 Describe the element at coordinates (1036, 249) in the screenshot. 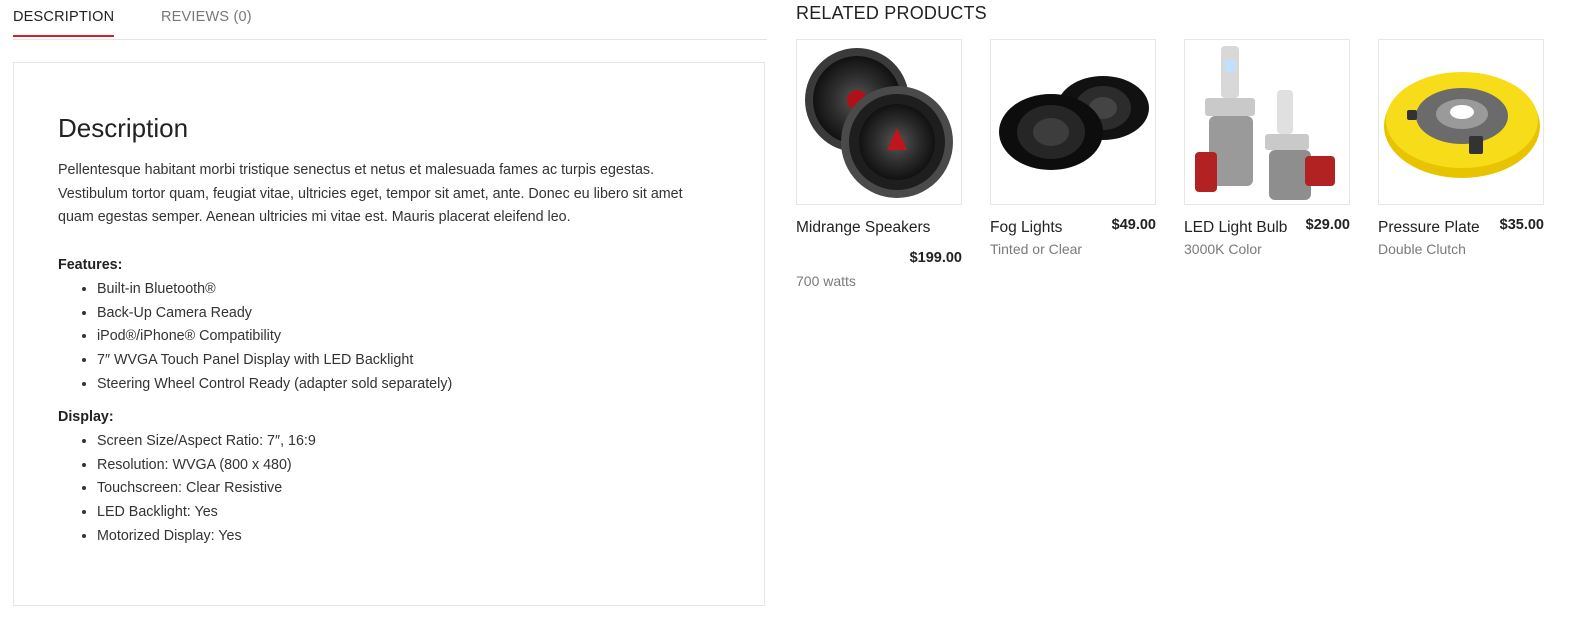

I see `product-subtitle: Tinted or Clear` at that location.